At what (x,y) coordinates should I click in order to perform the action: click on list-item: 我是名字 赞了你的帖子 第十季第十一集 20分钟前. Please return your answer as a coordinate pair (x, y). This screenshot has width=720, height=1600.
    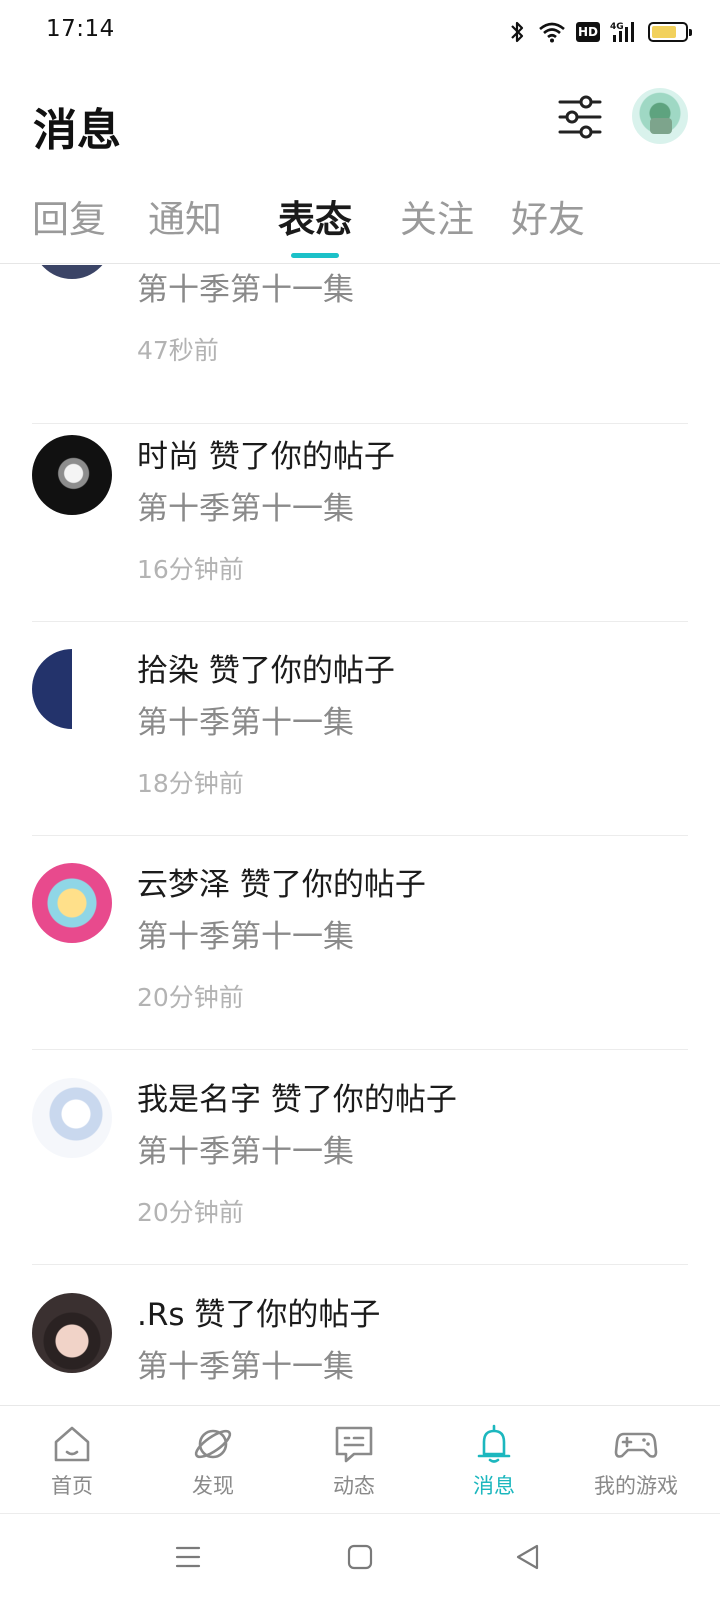
    Looking at the image, I should click on (360, 1155).